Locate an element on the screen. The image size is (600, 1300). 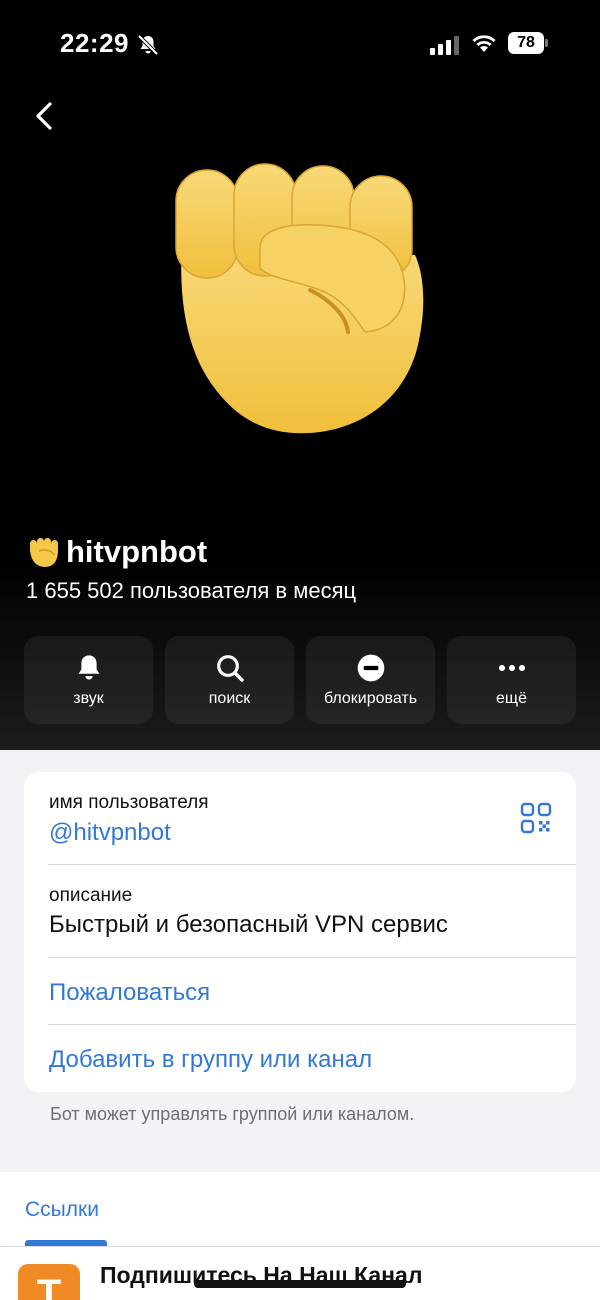
profile-name-text: hitvpnbot is located at coordinates (137, 551).